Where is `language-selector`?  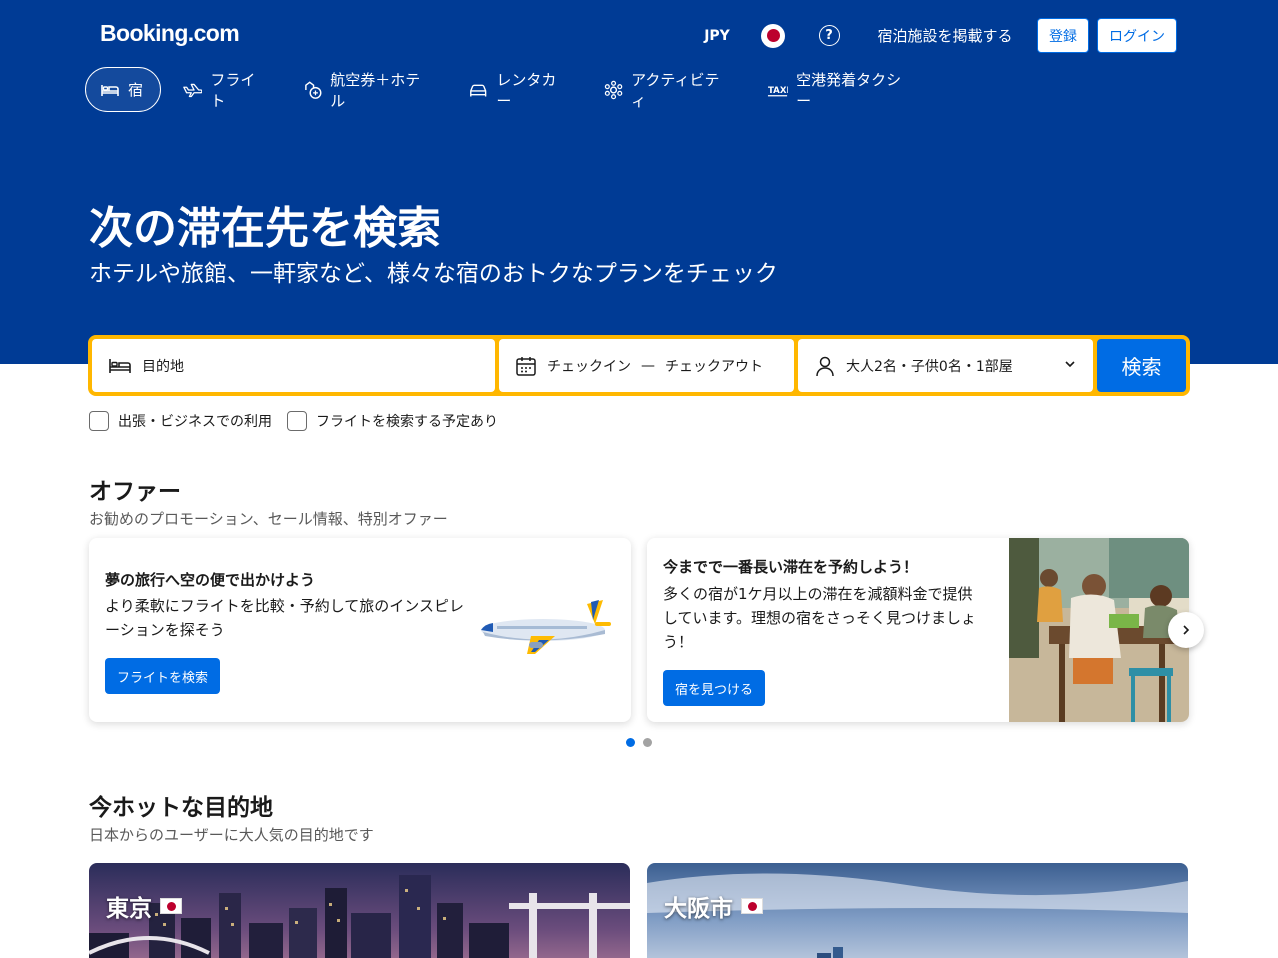 language-selector is located at coordinates (773, 35).